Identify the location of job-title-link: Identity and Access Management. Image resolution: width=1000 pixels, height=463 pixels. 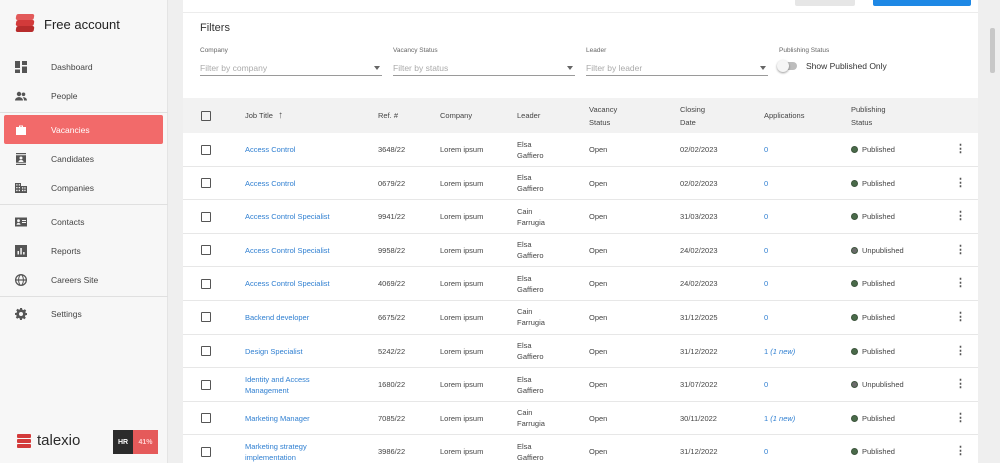
(300, 384).